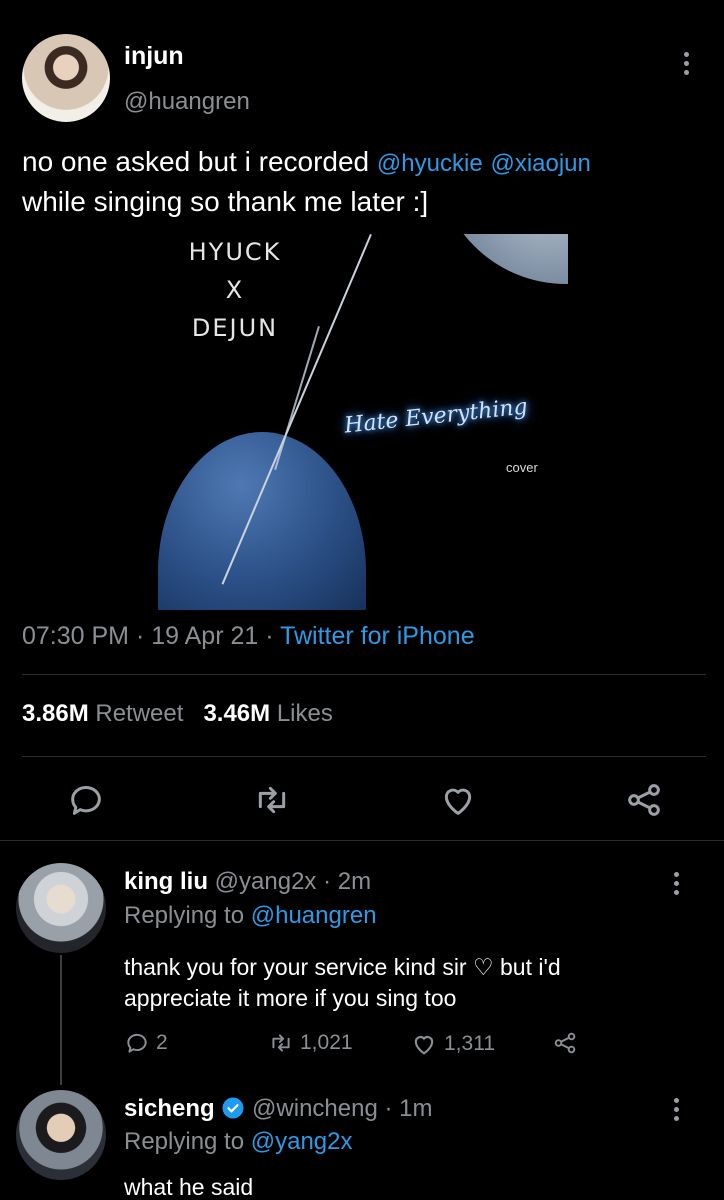  I want to click on half-circle-shape, so click(262, 521).